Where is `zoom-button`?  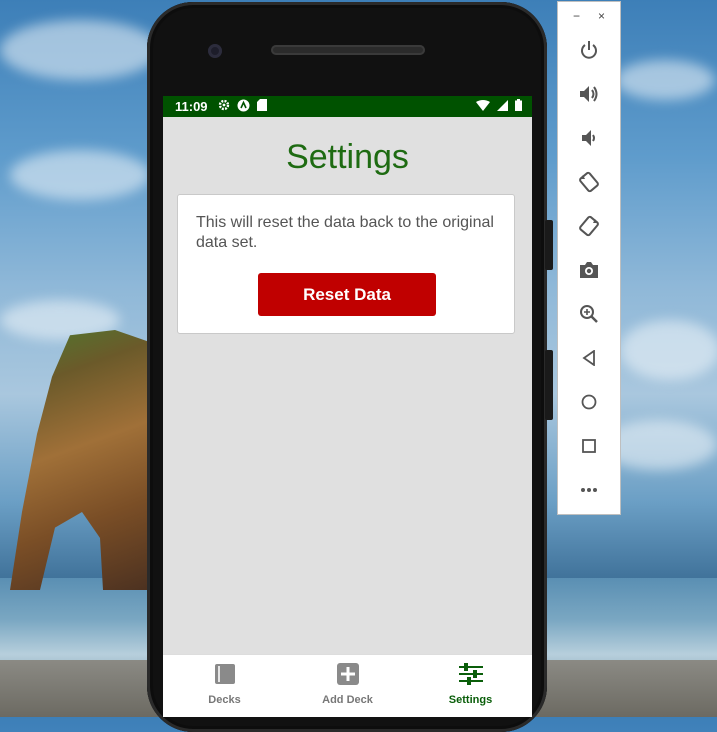
zoom-button is located at coordinates (589, 314).